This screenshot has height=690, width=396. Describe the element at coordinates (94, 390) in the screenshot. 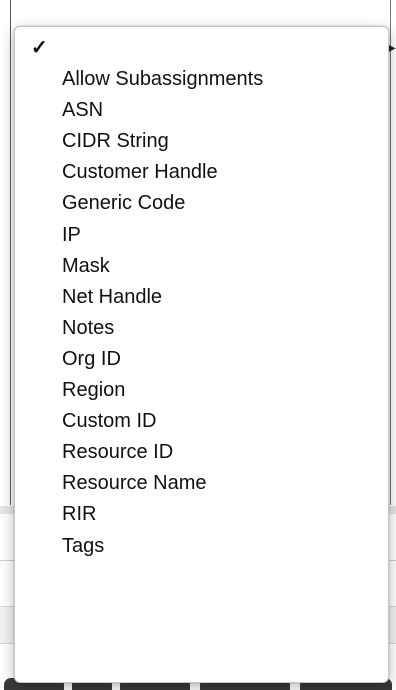

I see `menu-item-label: Region` at that location.